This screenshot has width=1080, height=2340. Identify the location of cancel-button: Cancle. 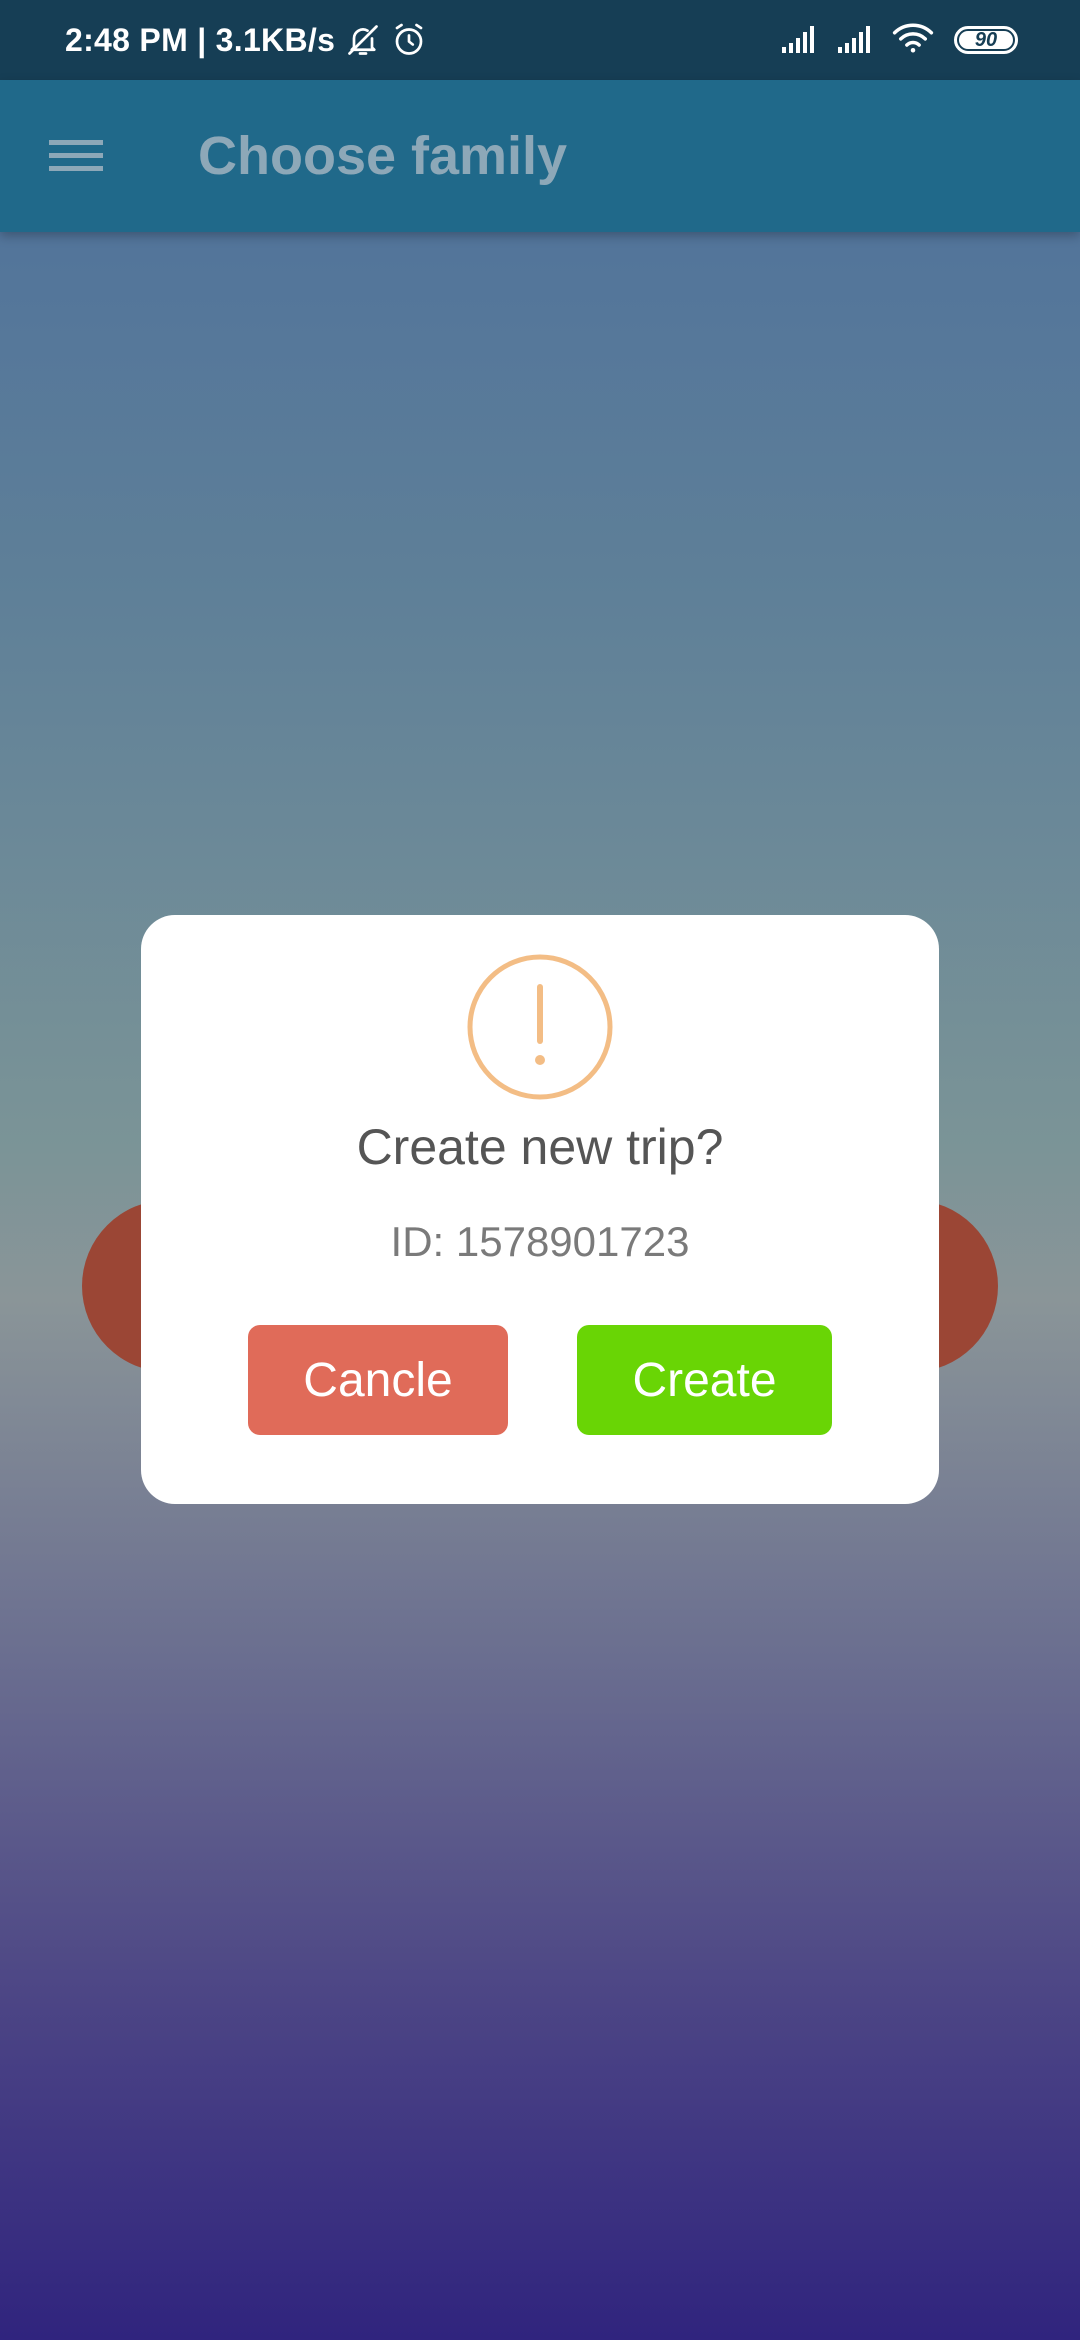
(378, 1380).